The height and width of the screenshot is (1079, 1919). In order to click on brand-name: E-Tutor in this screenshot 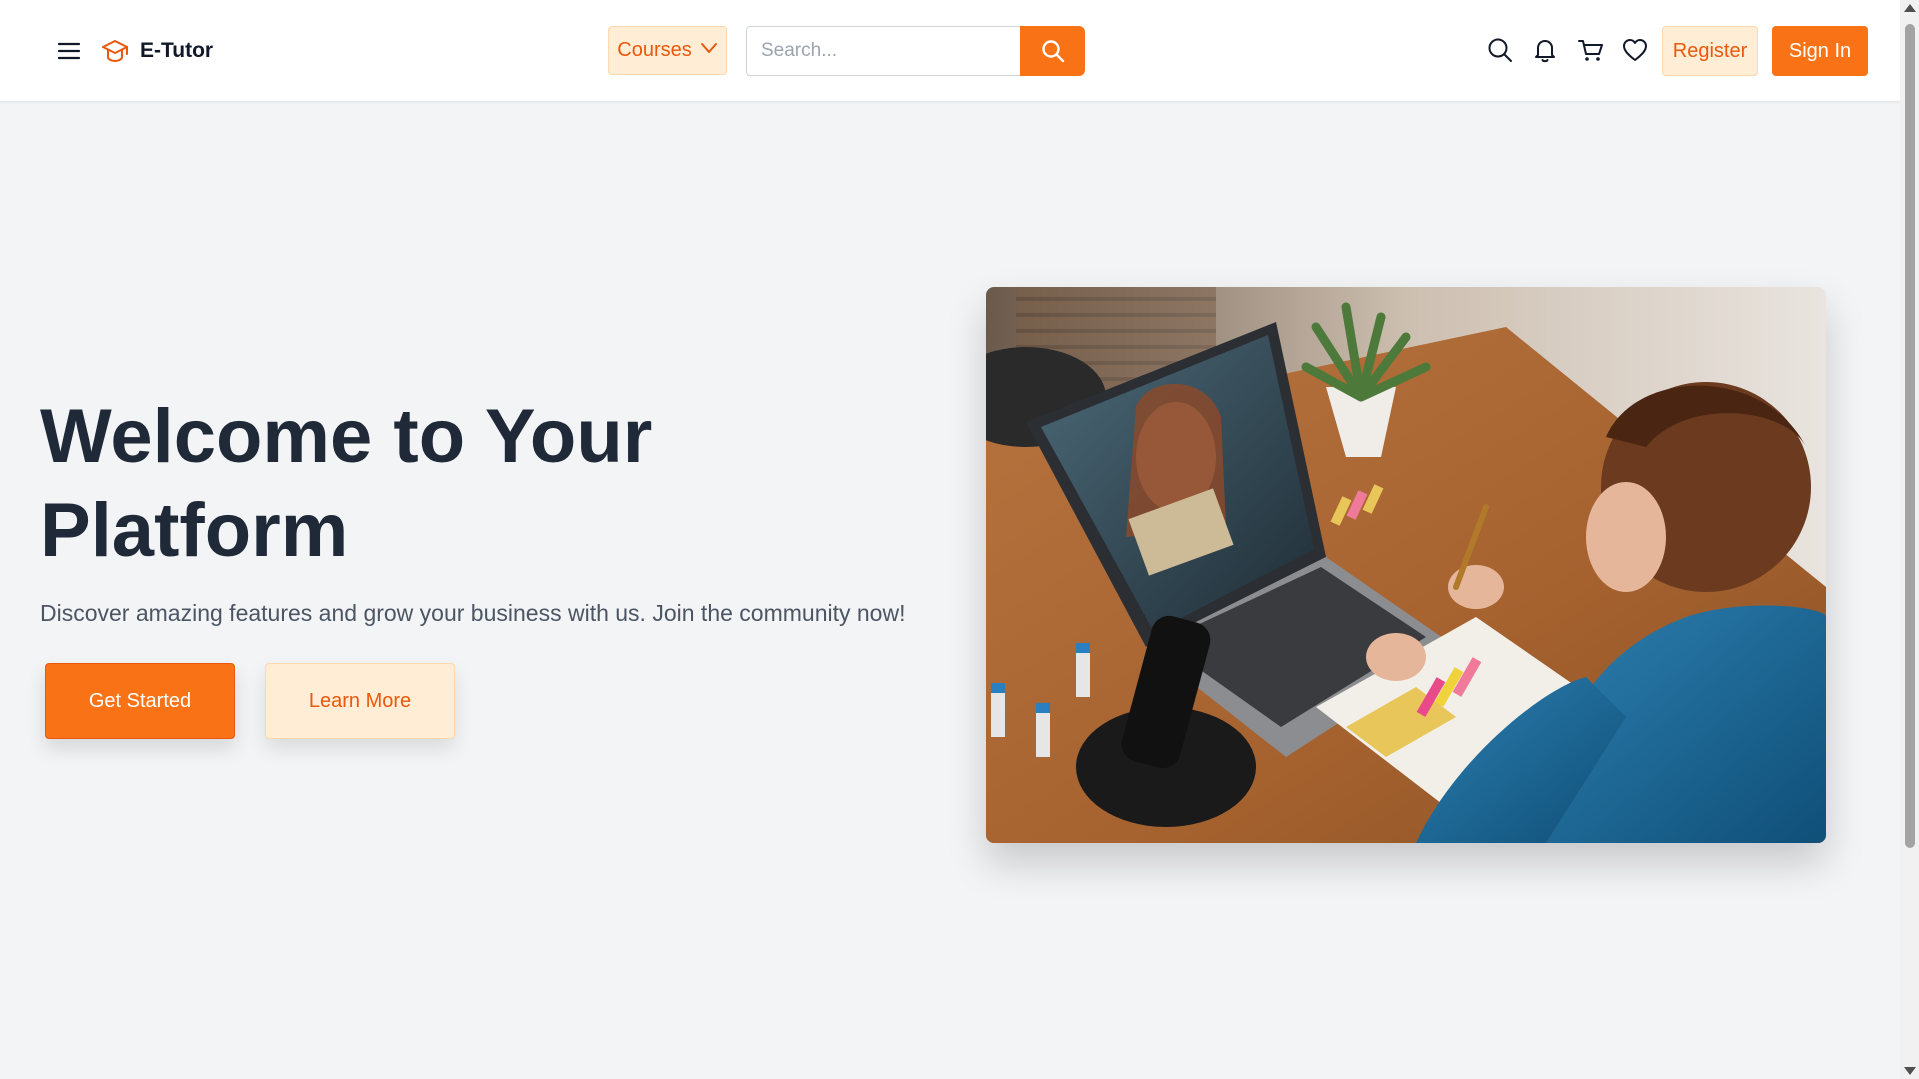, I will do `click(176, 51)`.